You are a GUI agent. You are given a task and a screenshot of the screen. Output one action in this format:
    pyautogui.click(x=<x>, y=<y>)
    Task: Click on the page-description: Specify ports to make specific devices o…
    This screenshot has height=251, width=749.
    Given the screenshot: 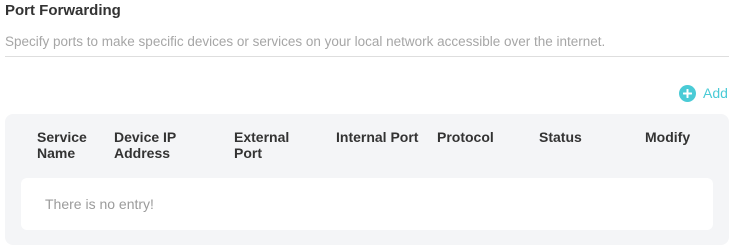 What is the action you would take?
    pyautogui.click(x=305, y=41)
    